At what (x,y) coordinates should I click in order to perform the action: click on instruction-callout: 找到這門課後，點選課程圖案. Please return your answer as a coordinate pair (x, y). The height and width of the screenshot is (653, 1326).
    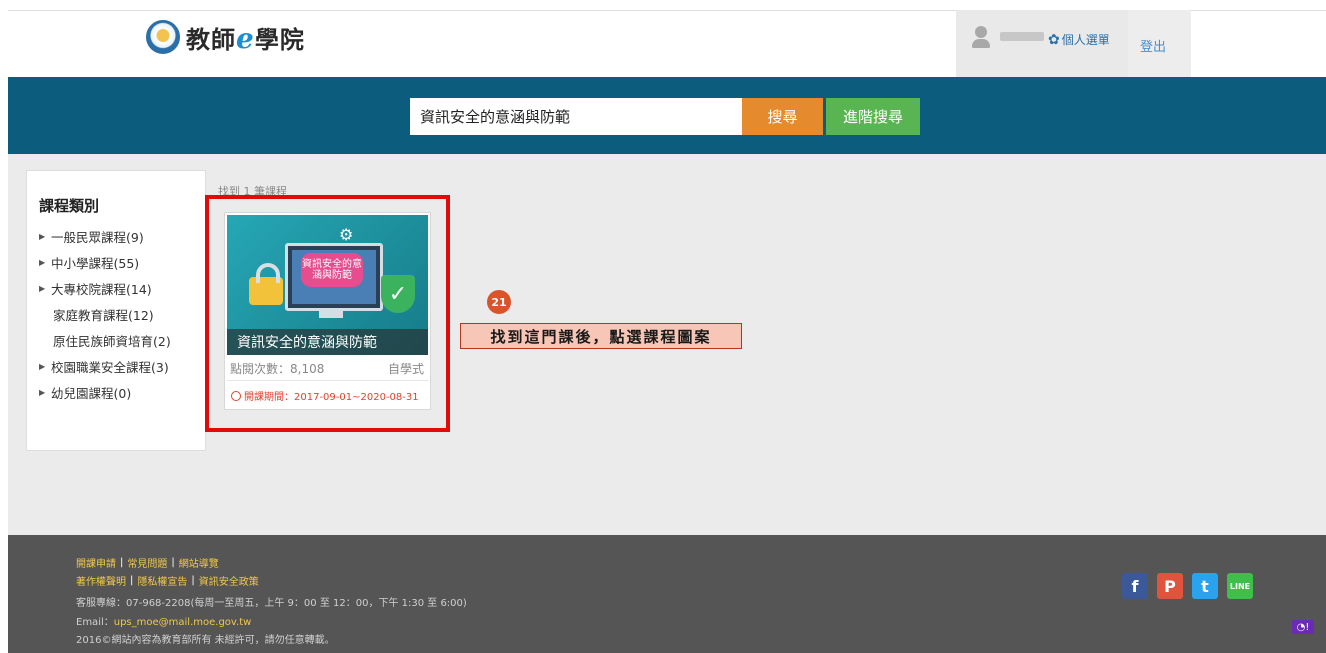
    Looking at the image, I should click on (601, 336).